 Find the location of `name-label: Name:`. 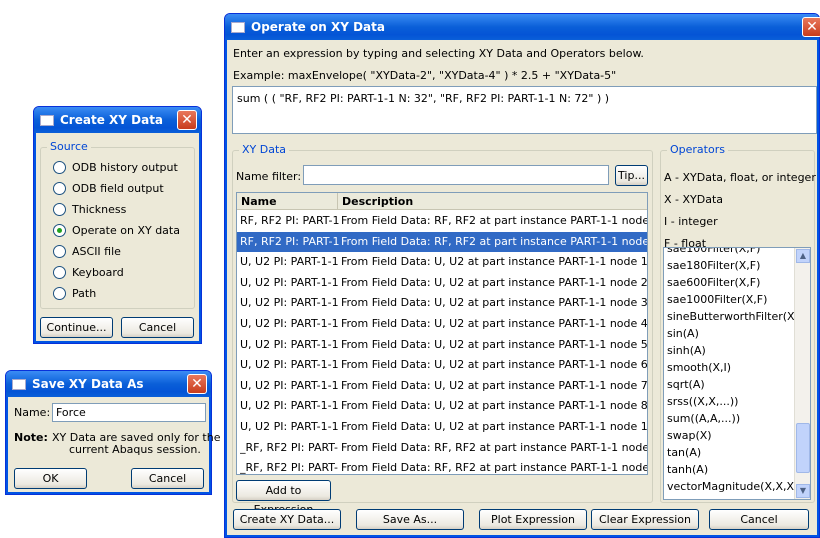

name-label: Name: is located at coordinates (32, 412).